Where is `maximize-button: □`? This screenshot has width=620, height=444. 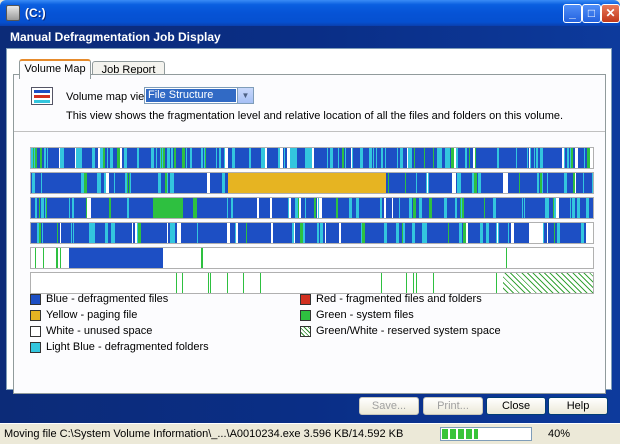
maximize-button: □ is located at coordinates (591, 13).